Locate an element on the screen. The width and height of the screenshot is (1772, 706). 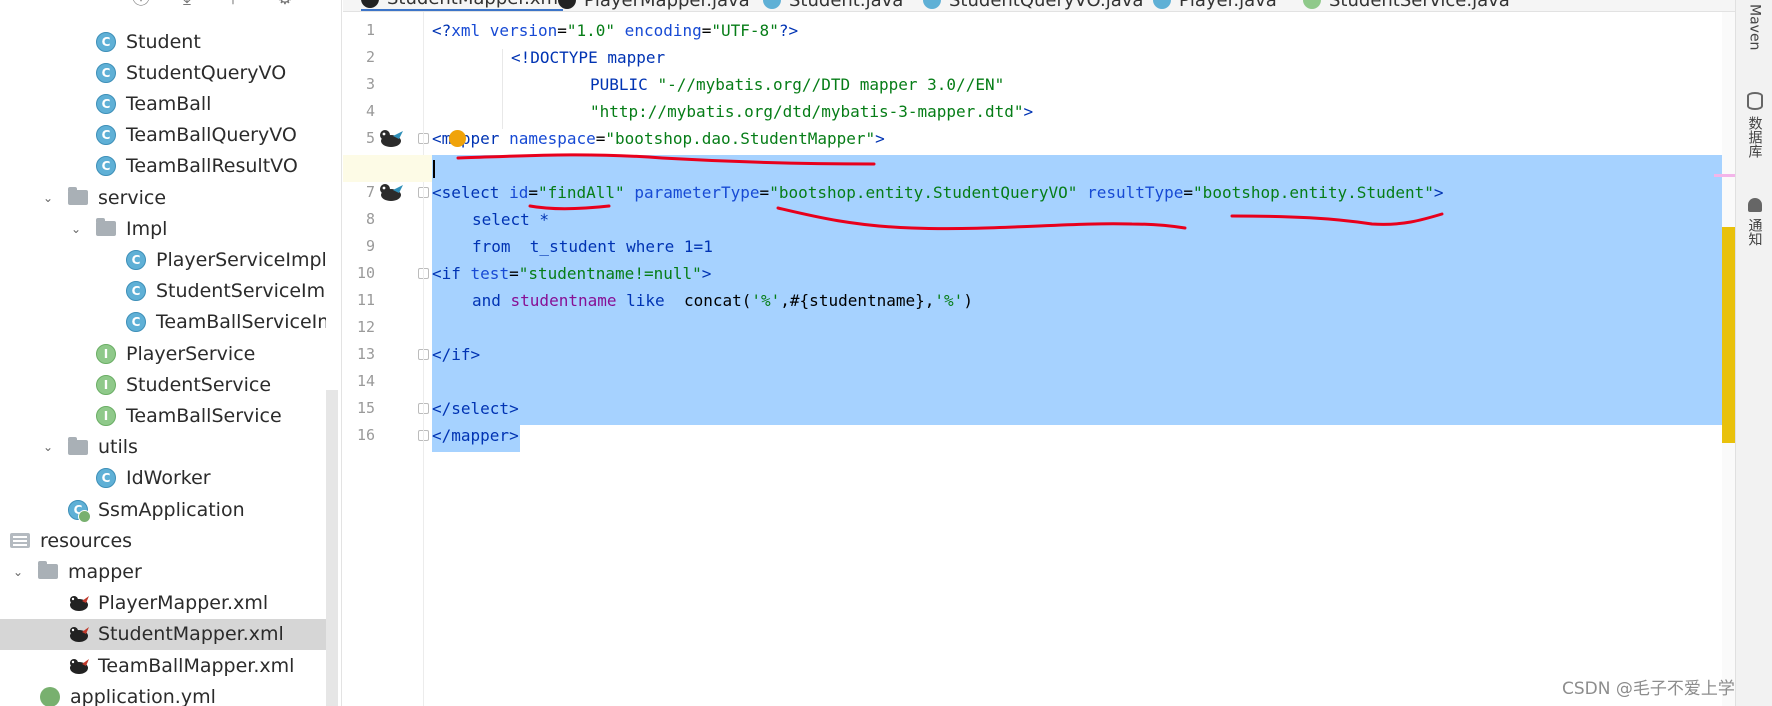
tab-student-java: Student.java is located at coordinates (833, 5).